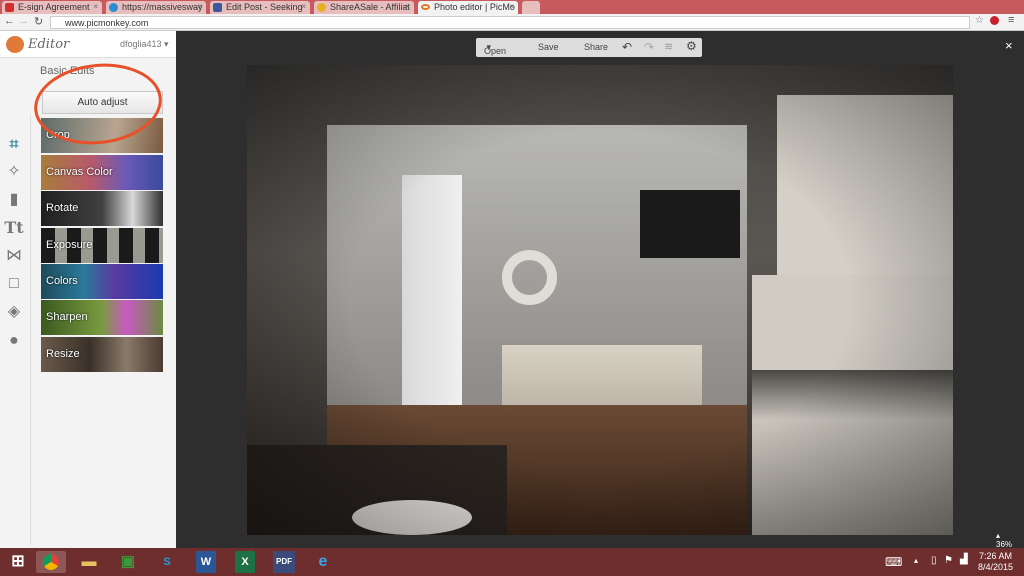 The width and height of the screenshot is (1024, 576). Describe the element at coordinates (1004, 540) in the screenshot. I see `zoom-level: ▴ 36%` at that location.